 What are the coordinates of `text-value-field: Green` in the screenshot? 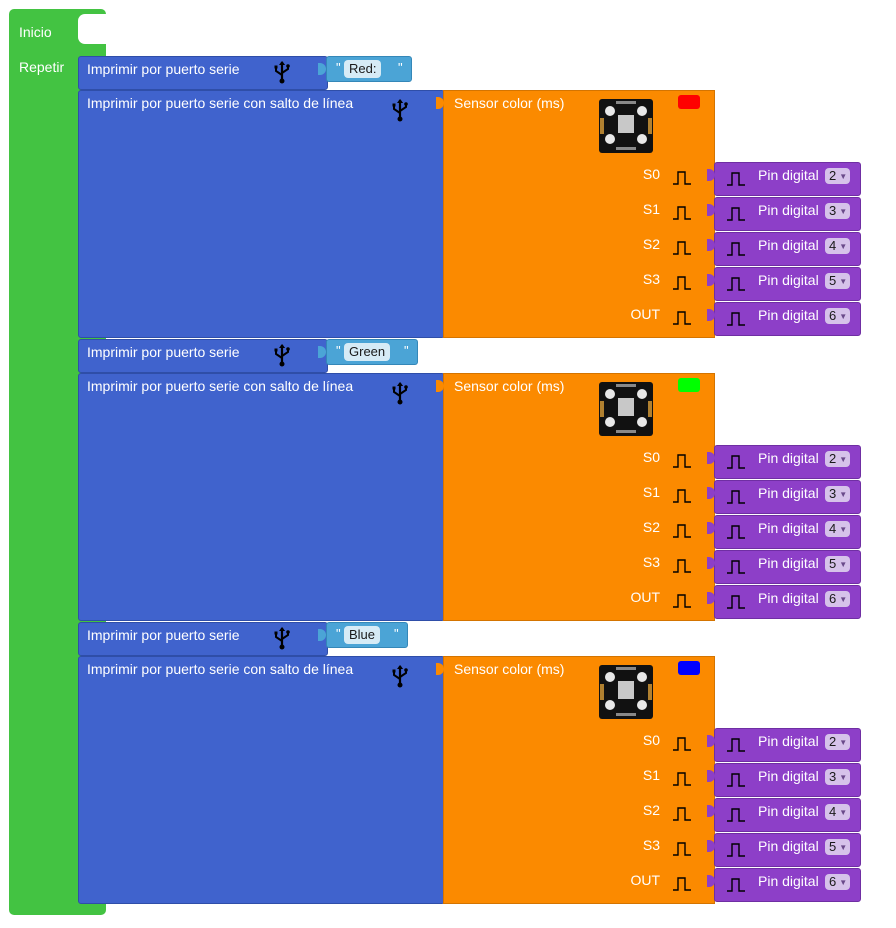 It's located at (367, 352).